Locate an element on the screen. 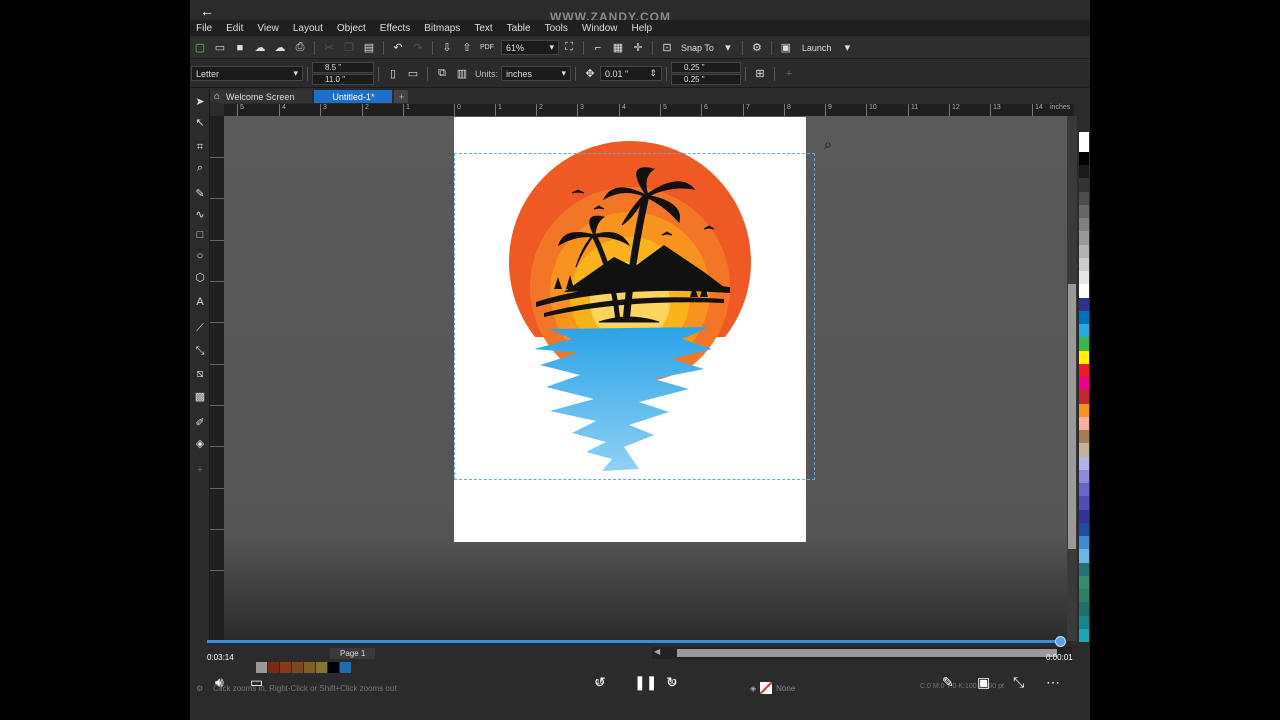 The height and width of the screenshot is (720, 1280). cloud-upload-icon: ☁ is located at coordinates (280, 48).